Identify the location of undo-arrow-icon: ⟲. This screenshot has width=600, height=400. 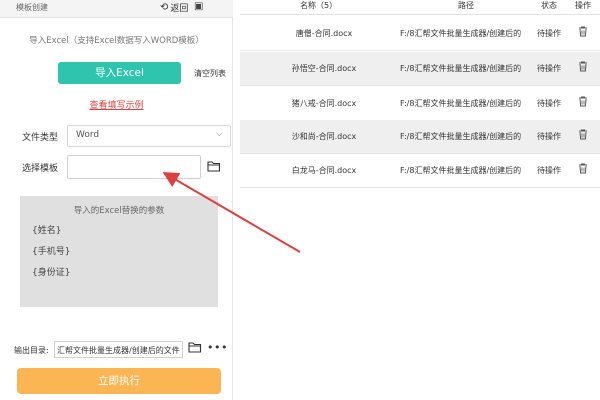
(164, 7).